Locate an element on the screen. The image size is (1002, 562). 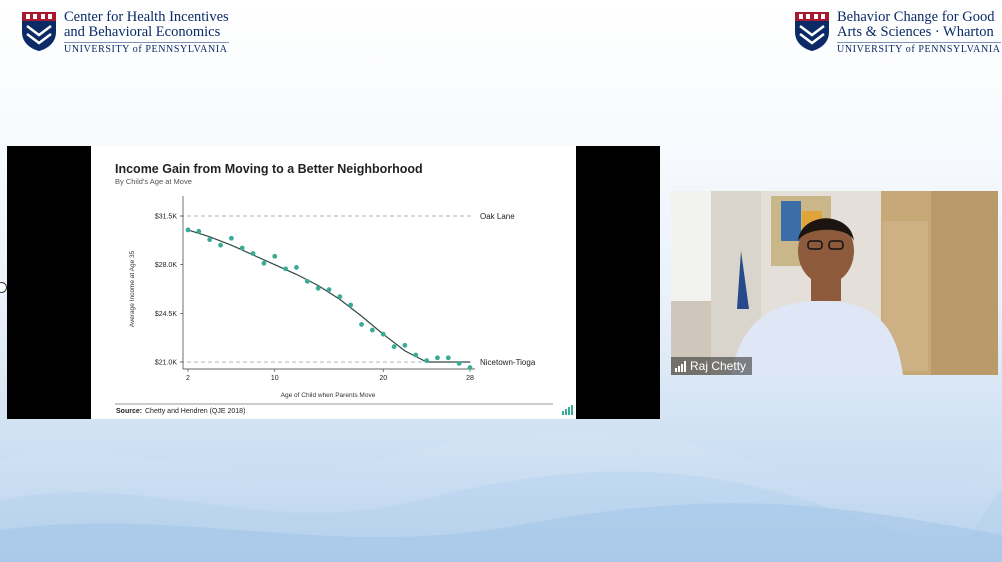
signal-bars-icon is located at coordinates (680, 366).